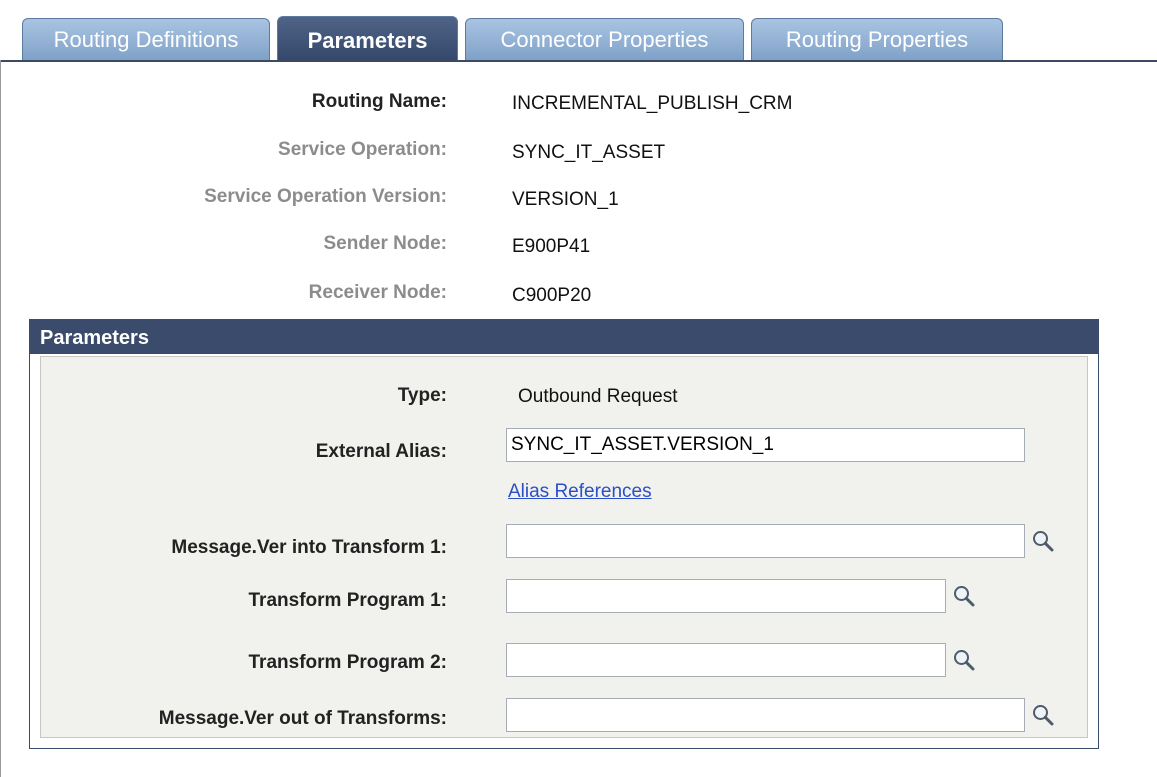  Describe the element at coordinates (362, 149) in the screenshot. I see `service-operation-label: Service Operation:` at that location.